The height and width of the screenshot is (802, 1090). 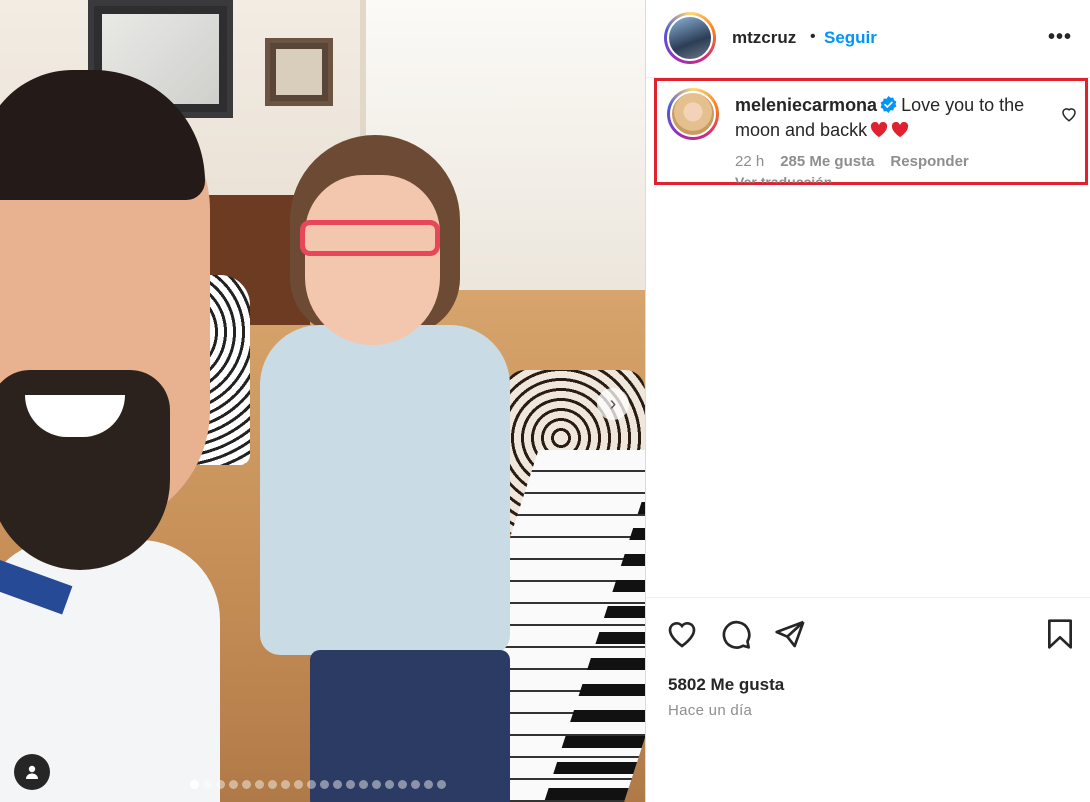 What do you see at coordinates (790, 634) in the screenshot?
I see `share-paper-plane-icon` at bounding box center [790, 634].